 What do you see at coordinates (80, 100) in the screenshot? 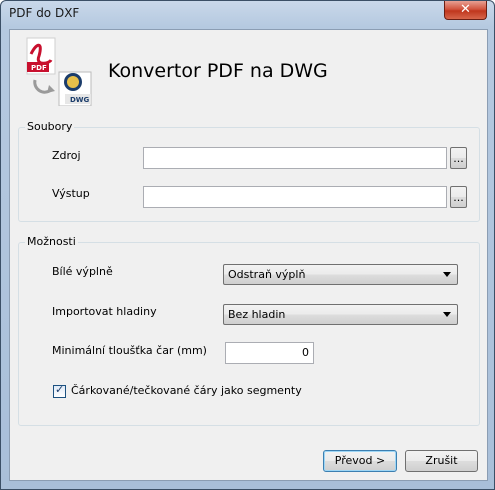
I see `dwg-icon-label: DWG` at bounding box center [80, 100].